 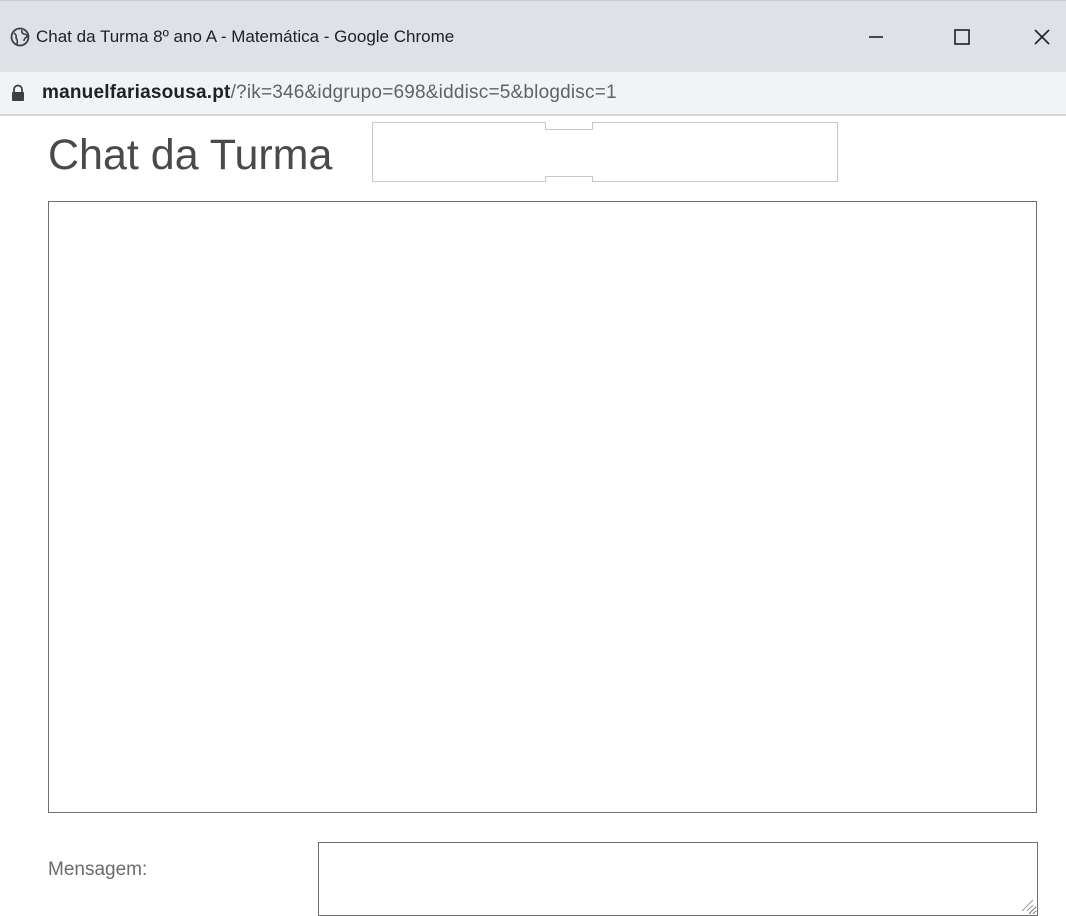 What do you see at coordinates (190, 155) in the screenshot?
I see `page-title: Chat da Turma` at bounding box center [190, 155].